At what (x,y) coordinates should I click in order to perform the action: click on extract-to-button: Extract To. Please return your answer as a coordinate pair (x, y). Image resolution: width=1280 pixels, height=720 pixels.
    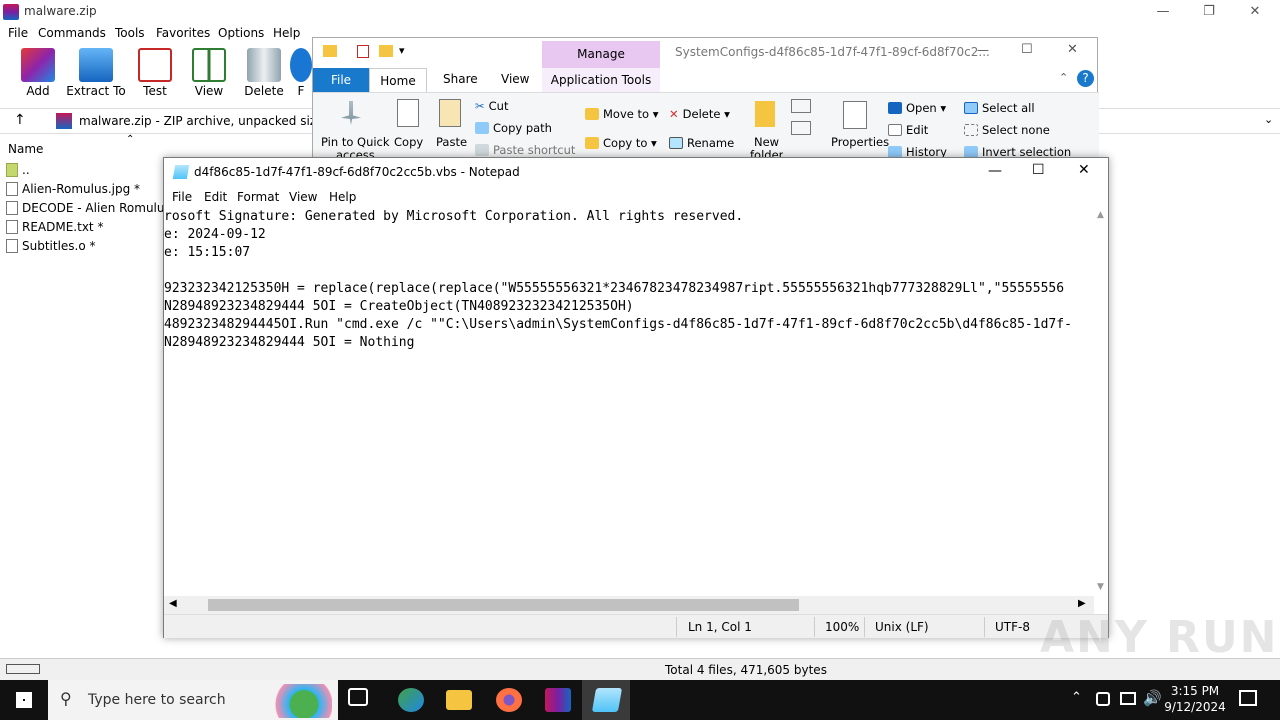
    Looking at the image, I should click on (96, 75).